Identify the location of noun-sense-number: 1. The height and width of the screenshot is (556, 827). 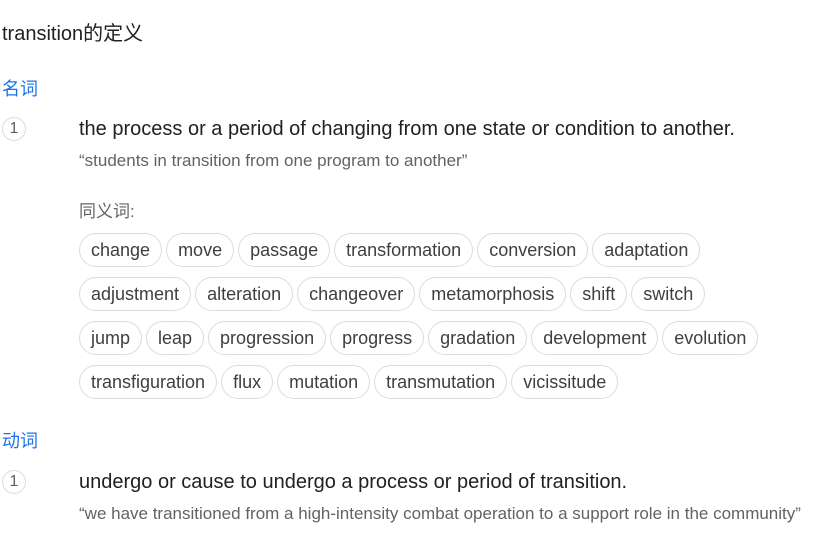
(14, 129).